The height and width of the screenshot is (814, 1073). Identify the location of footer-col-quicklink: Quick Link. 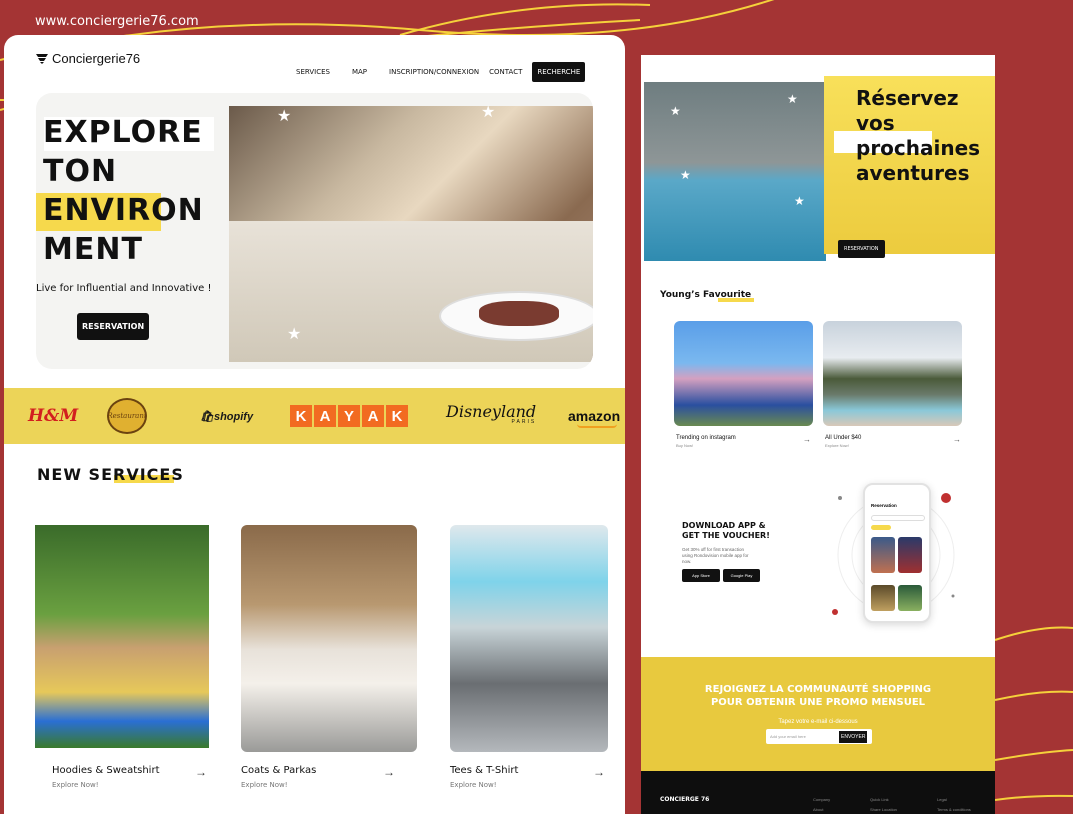
(879, 799).